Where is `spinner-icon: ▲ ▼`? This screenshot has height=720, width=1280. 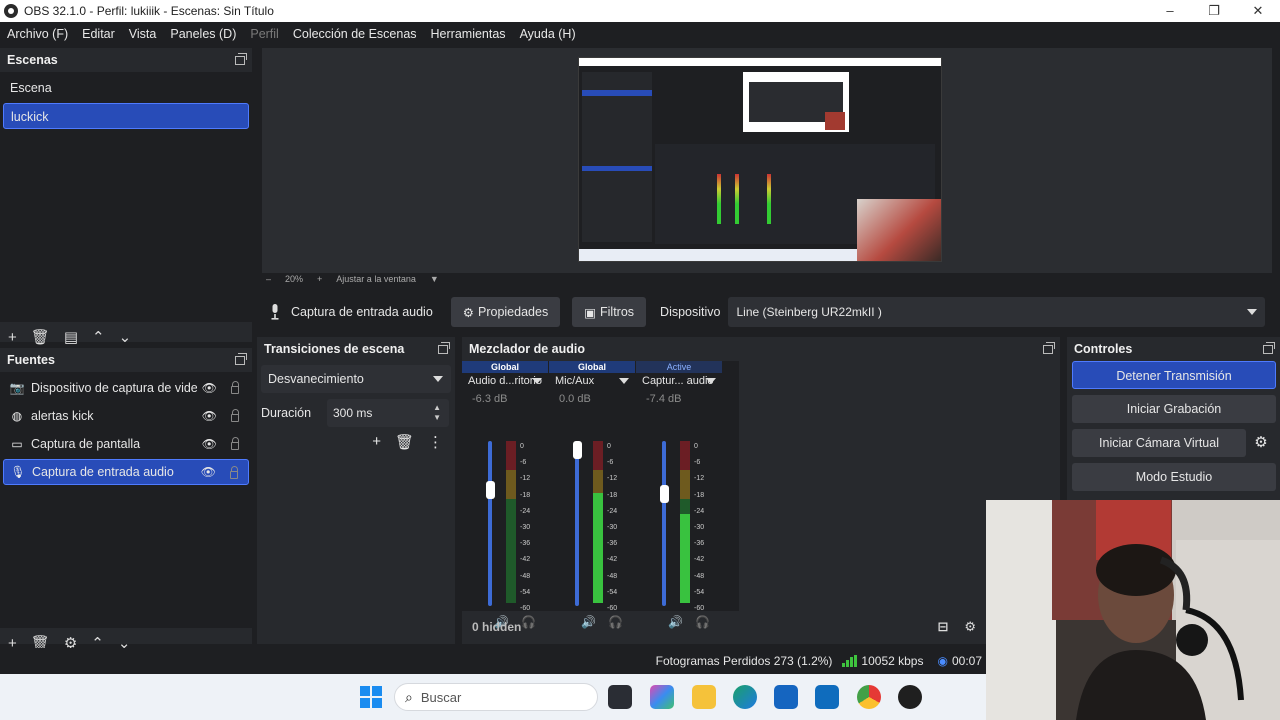
spinner-icon: ▲ ▼ is located at coordinates (437, 413).